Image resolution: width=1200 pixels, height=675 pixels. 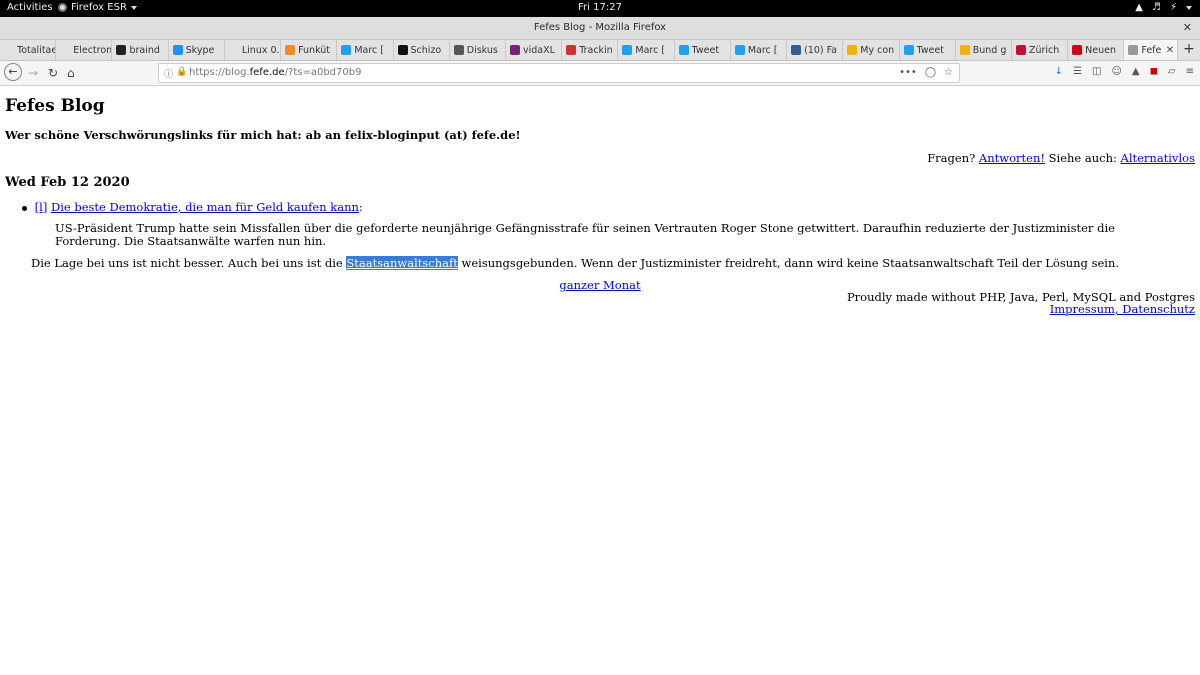 What do you see at coordinates (1158, 158) in the screenshot?
I see `alternativlos-link: Alternativlos` at bounding box center [1158, 158].